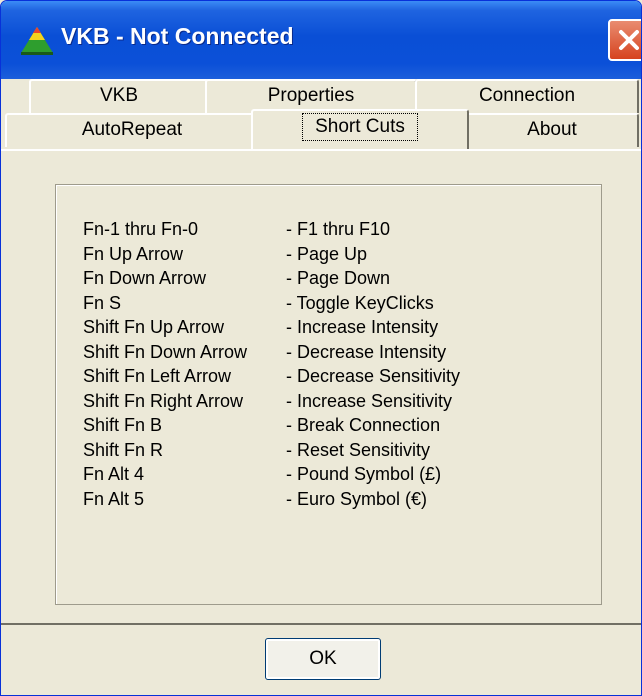 The image size is (642, 696). What do you see at coordinates (157, 376) in the screenshot?
I see `shortcut-keys: Shift Fn Left Arrow` at bounding box center [157, 376].